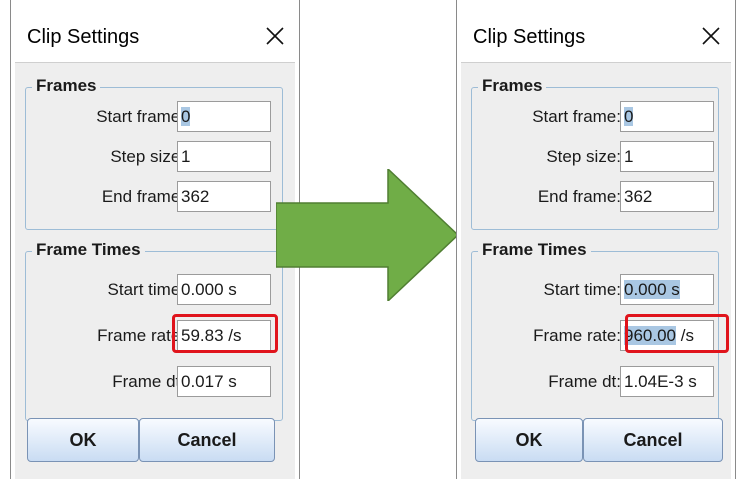 This screenshot has width=738, height=479. Describe the element at coordinates (224, 335) in the screenshot. I see `frame-rate-field: 59.83 /s` at that location.